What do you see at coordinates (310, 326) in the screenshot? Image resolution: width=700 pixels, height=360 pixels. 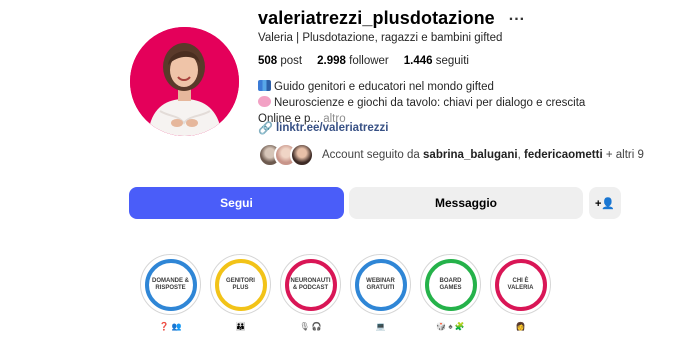 I see `highlight-label: 🎙 🎧` at bounding box center [310, 326].